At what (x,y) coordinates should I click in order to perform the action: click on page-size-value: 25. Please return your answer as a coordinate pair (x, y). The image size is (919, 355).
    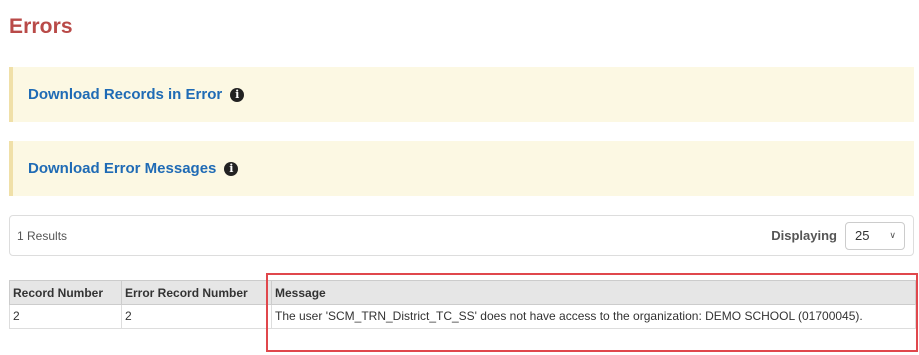
    Looking at the image, I should click on (862, 235).